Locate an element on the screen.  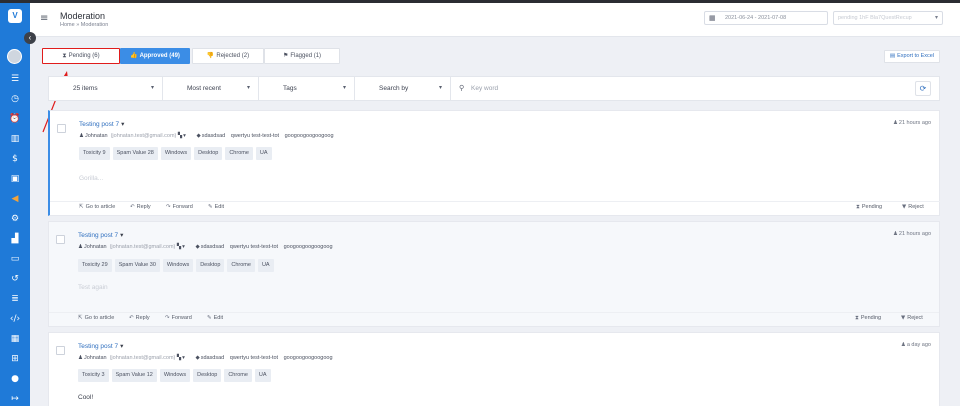
tab-label: Pending (6) is located at coordinates (84, 56).